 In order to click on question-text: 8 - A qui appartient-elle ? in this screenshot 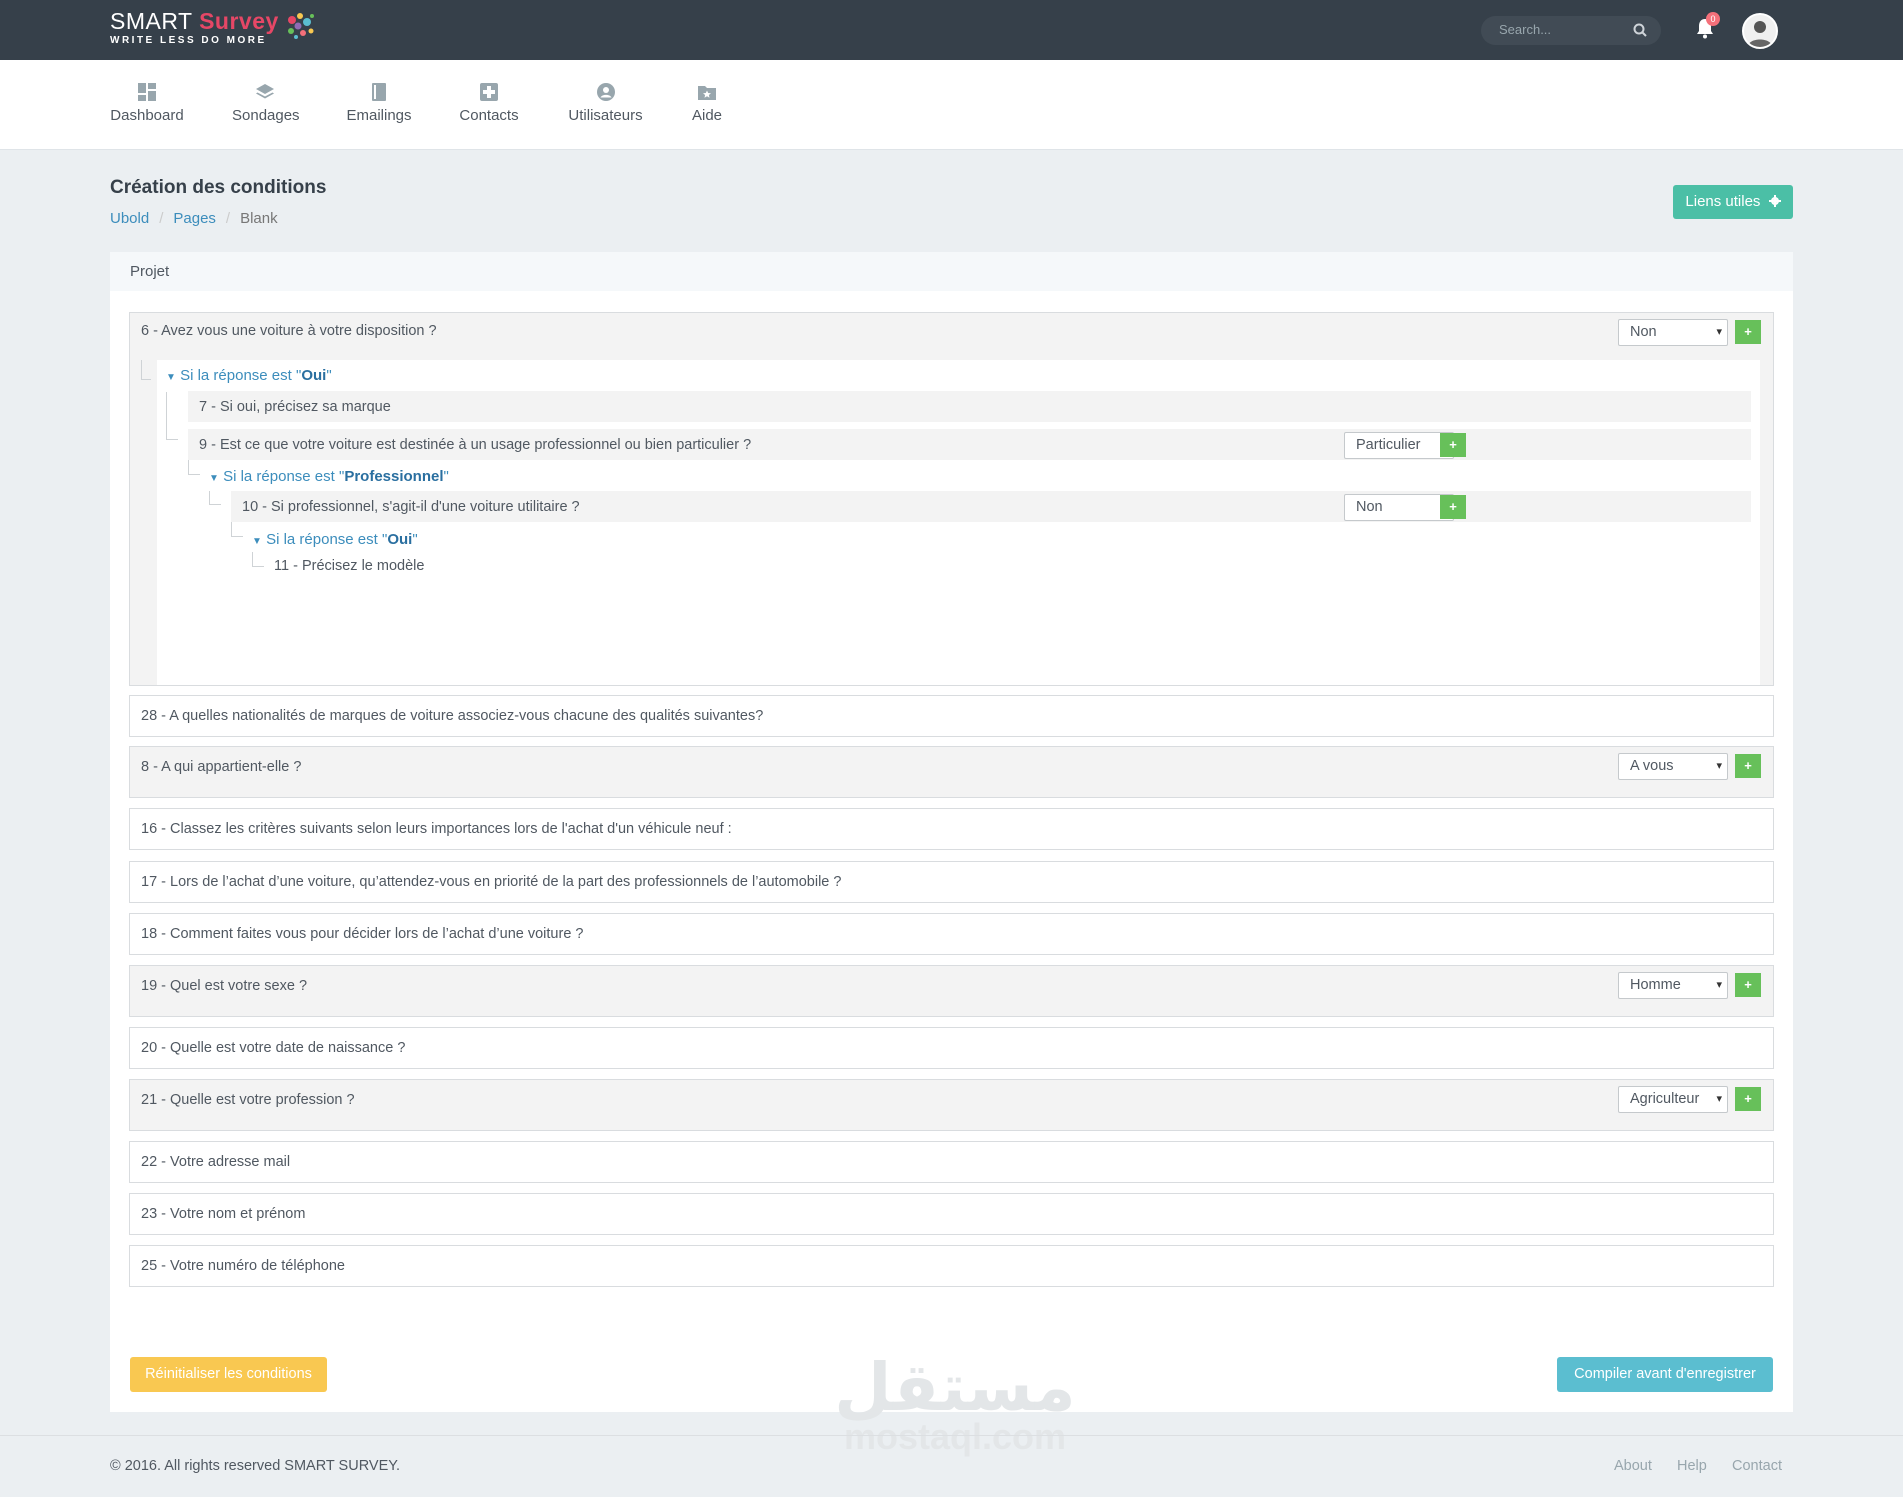, I will do `click(221, 767)`.